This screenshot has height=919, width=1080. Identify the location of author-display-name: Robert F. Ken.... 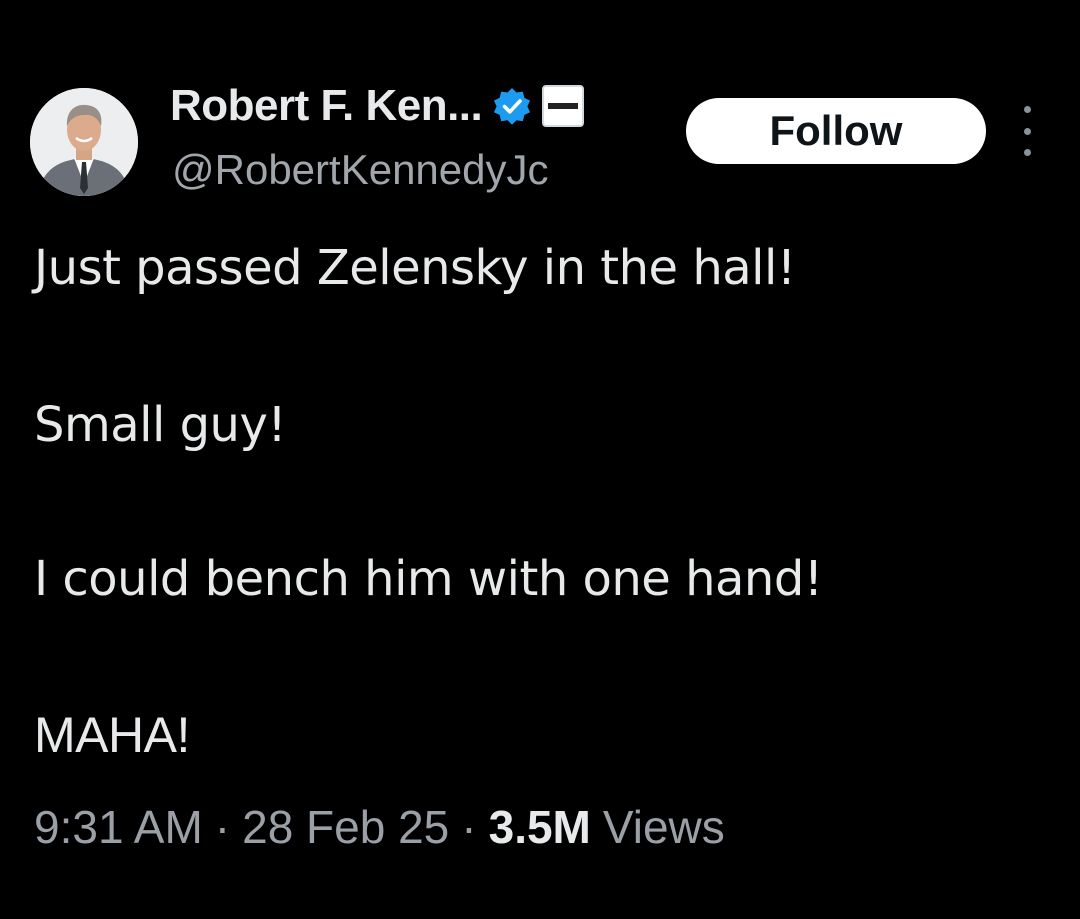
(326, 106).